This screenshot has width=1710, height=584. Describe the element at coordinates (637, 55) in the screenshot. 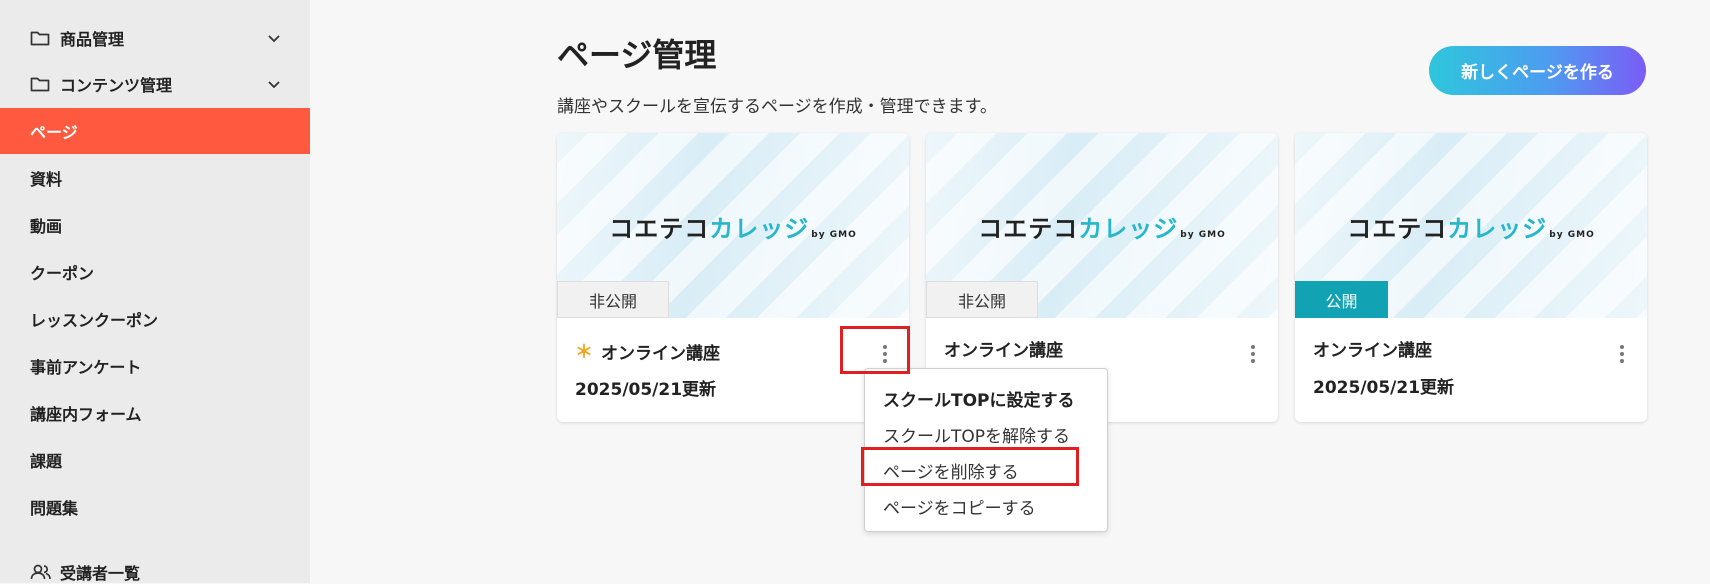

I see `page-title: ページ管理` at that location.